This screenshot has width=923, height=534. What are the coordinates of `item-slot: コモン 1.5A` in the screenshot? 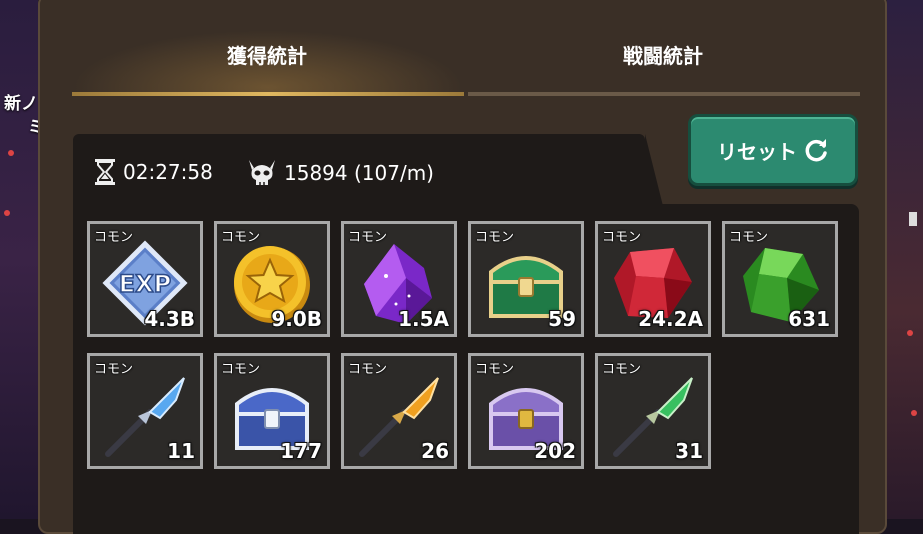 It's located at (399, 279).